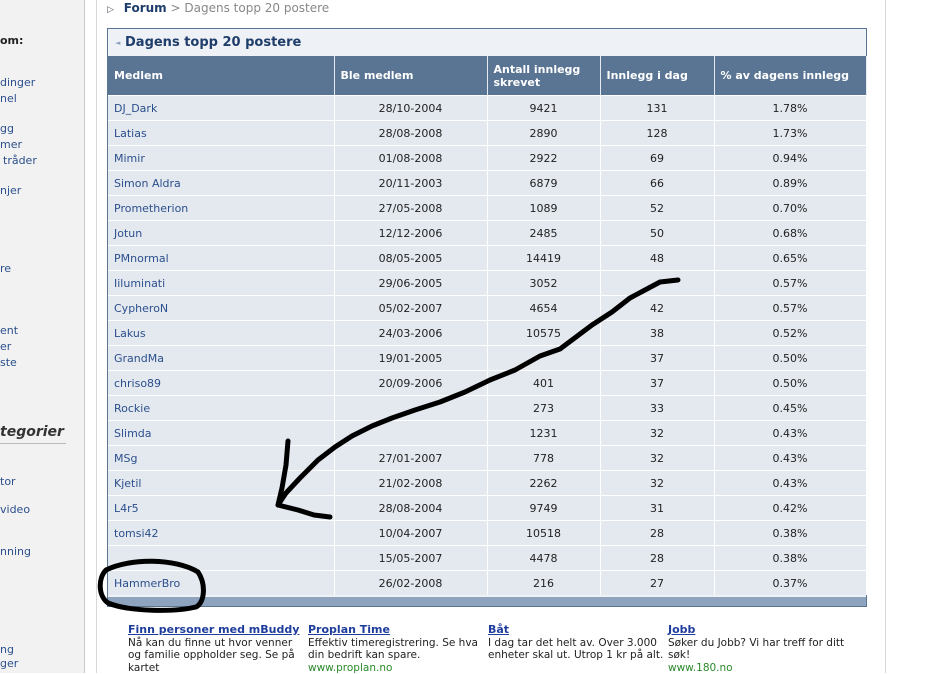  I want to click on cell-member-name: Iiluminati, so click(221, 283).